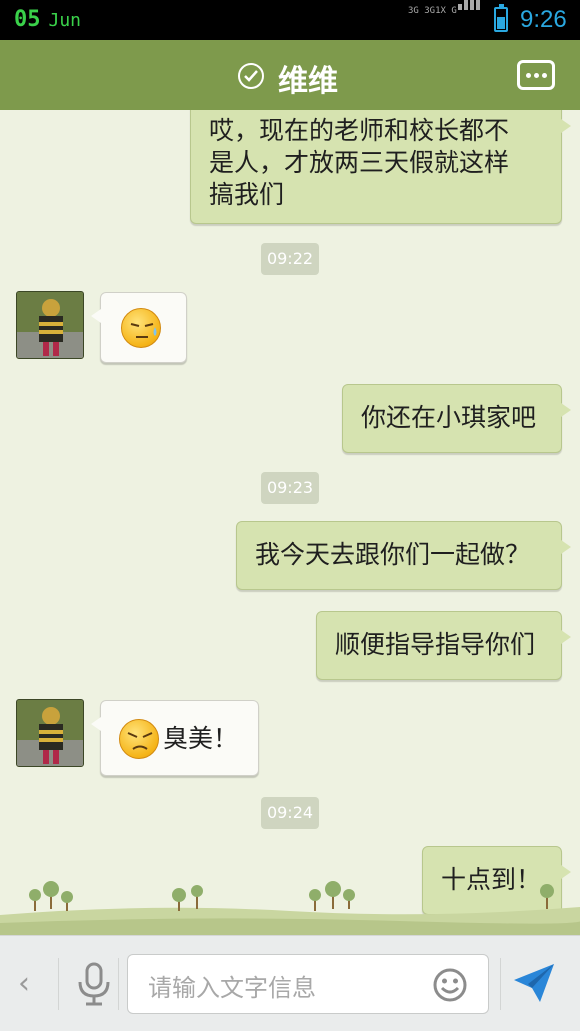 The image size is (580, 1031). I want to click on annoyed-face-emoji, so click(139, 739).